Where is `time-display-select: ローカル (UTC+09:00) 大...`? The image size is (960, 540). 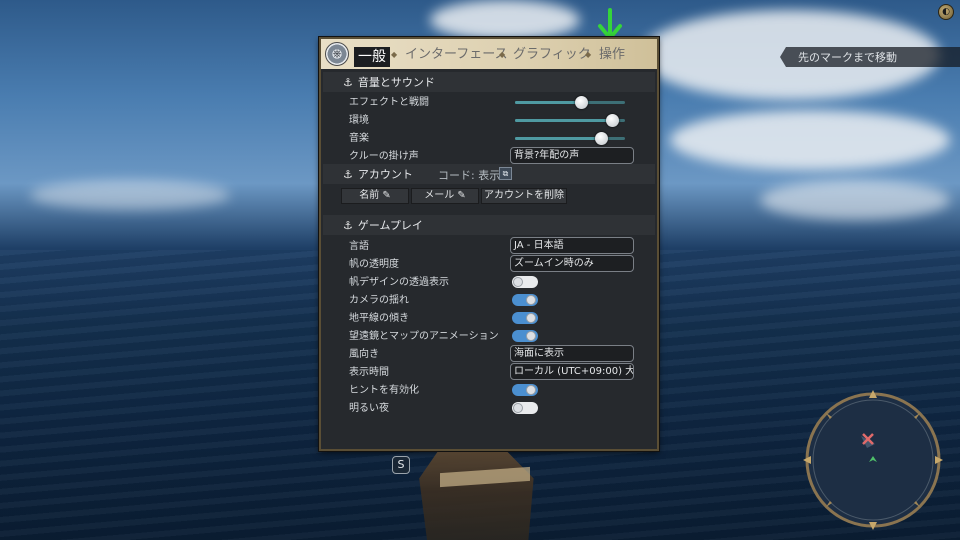 time-display-select: ローカル (UTC+09:00) 大... is located at coordinates (572, 371).